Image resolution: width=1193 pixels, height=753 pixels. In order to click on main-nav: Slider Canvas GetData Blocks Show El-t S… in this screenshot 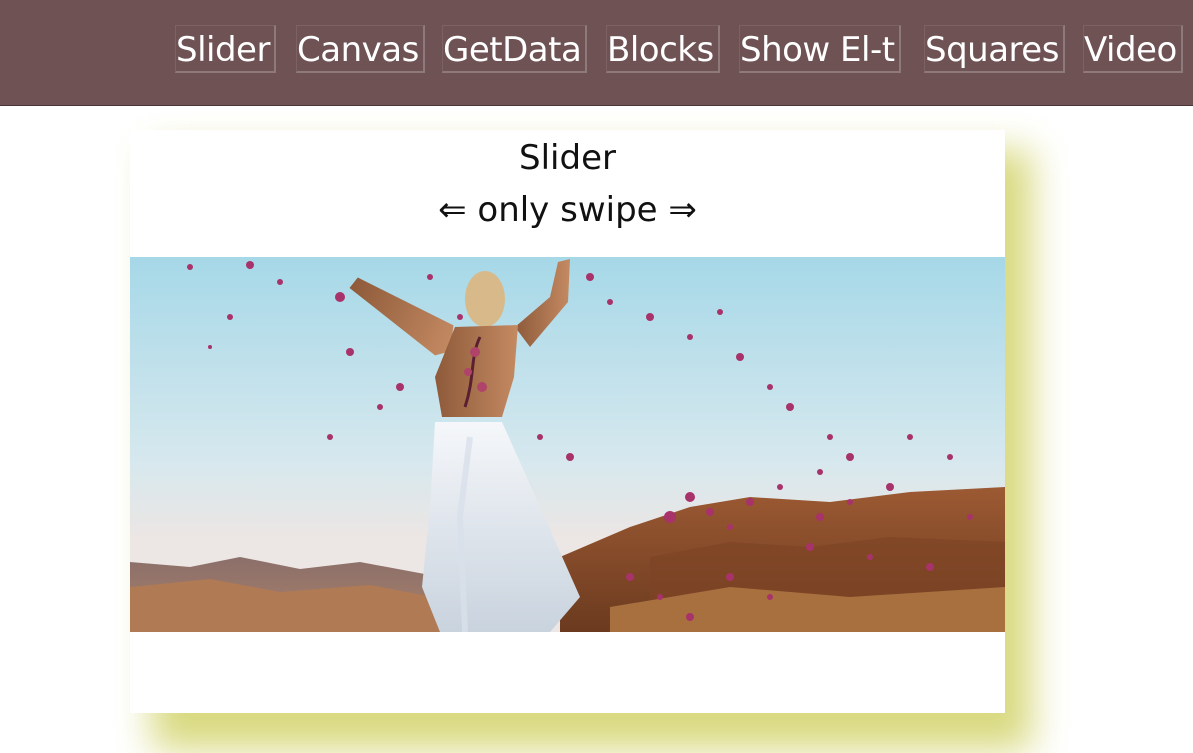, I will do `click(596, 52)`.